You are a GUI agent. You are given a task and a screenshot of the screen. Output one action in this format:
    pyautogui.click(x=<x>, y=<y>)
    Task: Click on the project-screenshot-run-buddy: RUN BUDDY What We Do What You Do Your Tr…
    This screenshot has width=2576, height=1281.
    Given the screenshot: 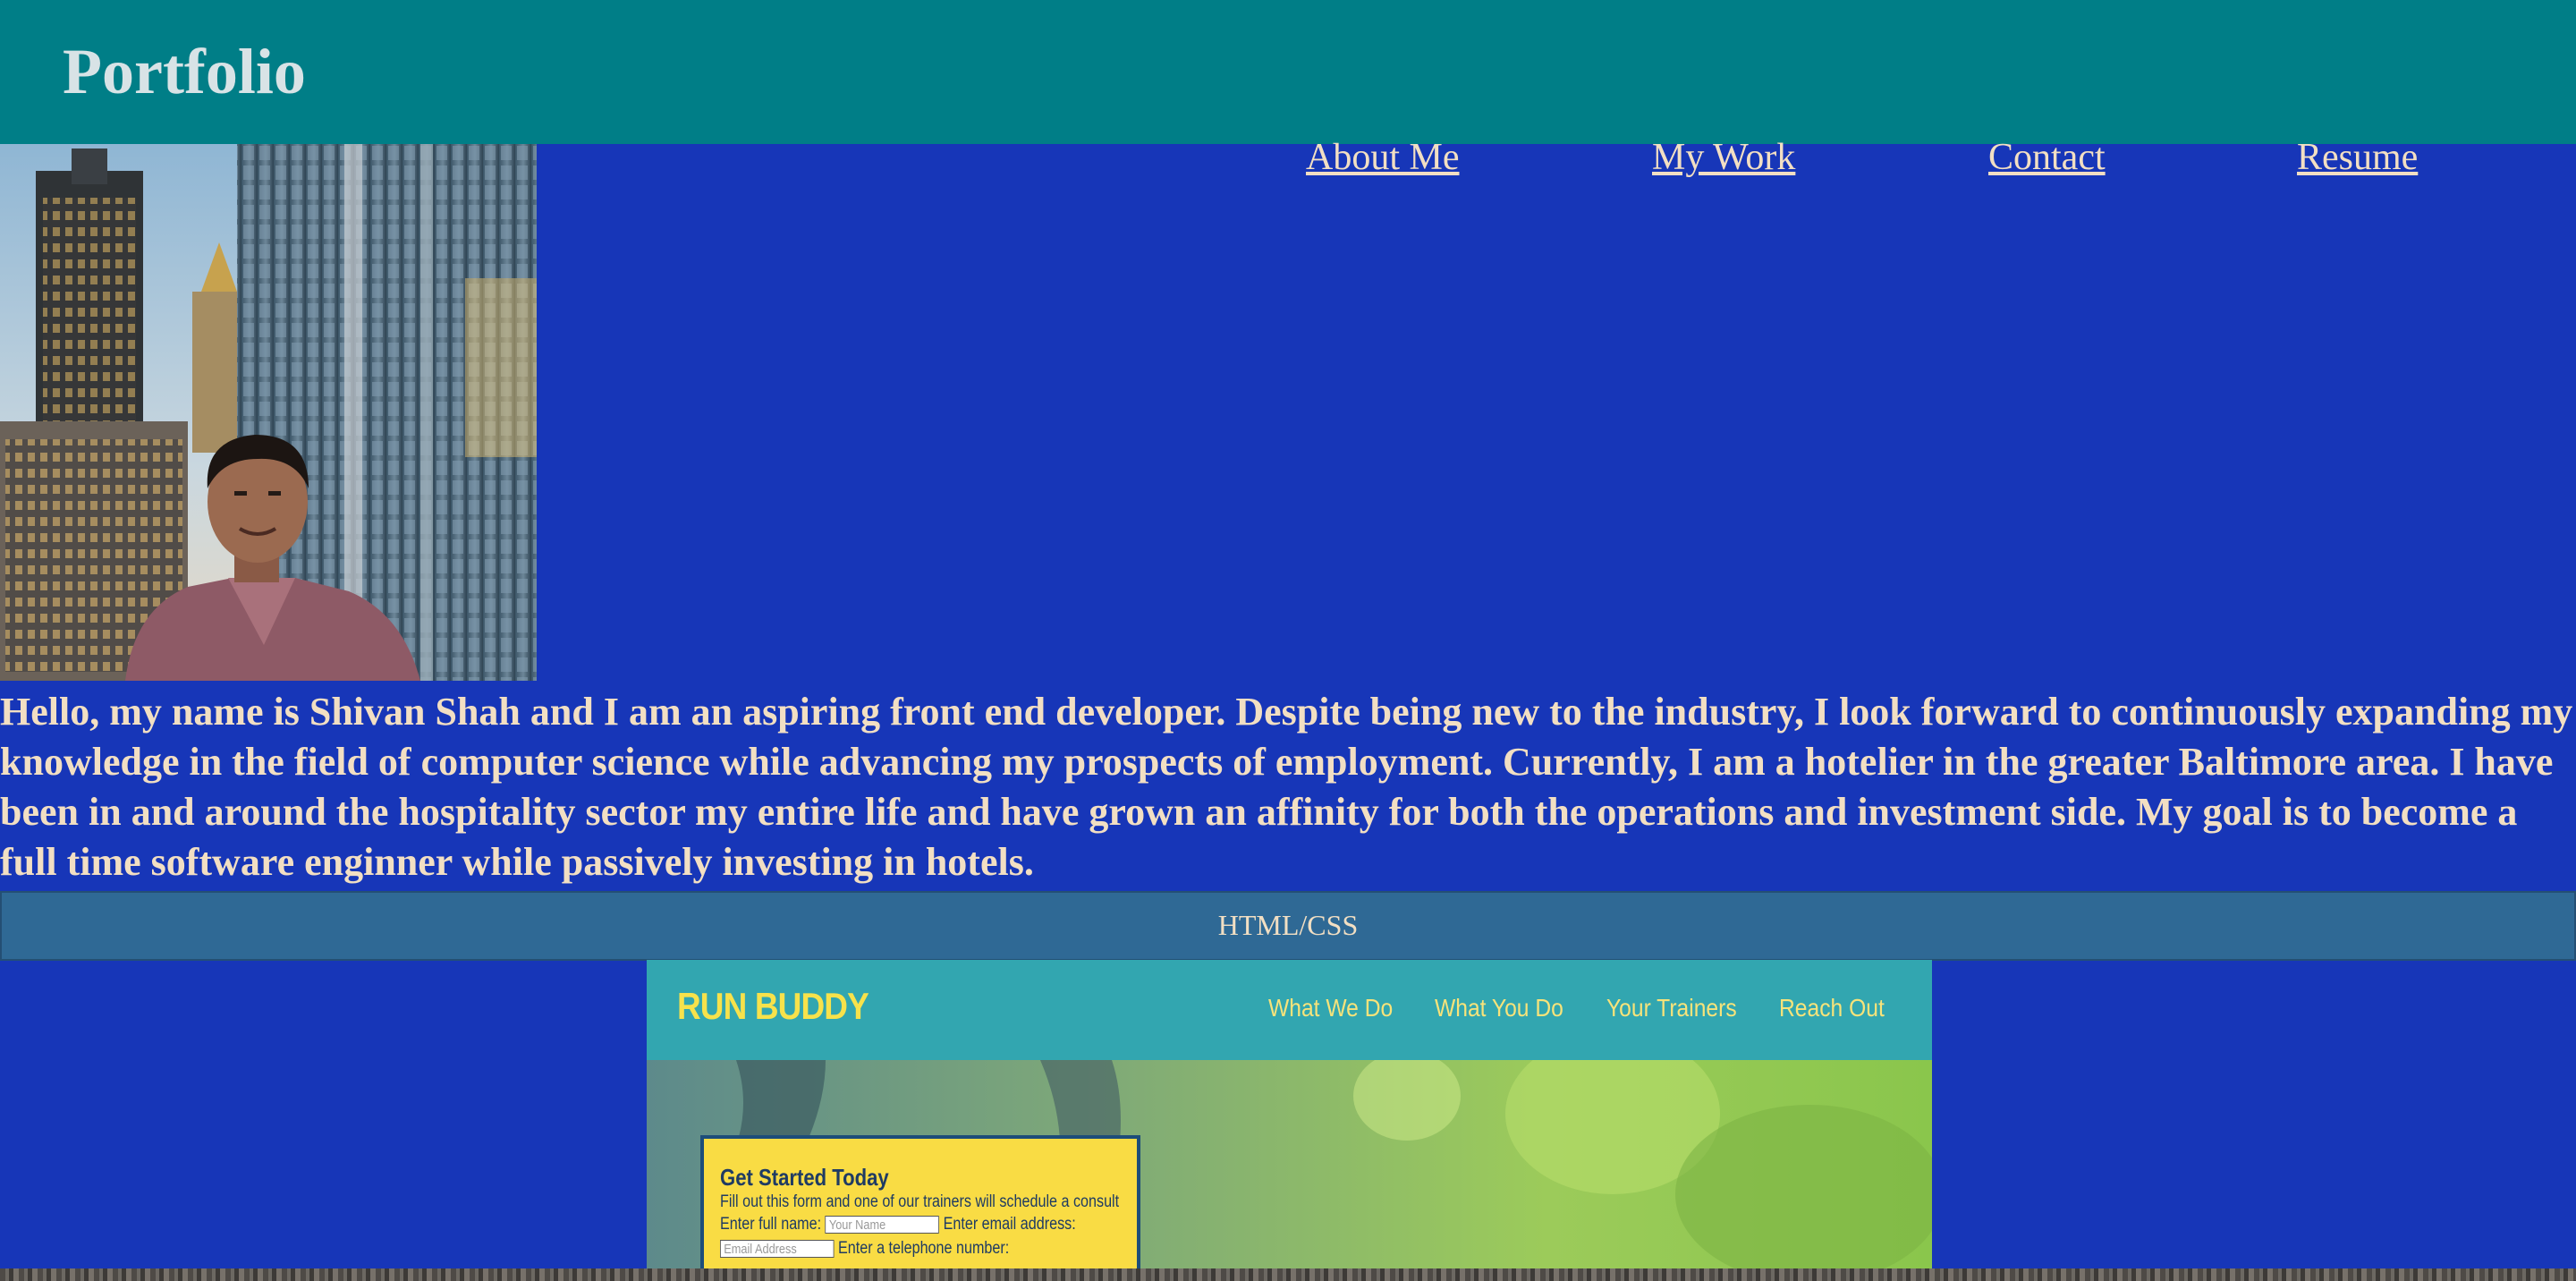 What is the action you would take?
    pyautogui.click(x=1289, y=1114)
    